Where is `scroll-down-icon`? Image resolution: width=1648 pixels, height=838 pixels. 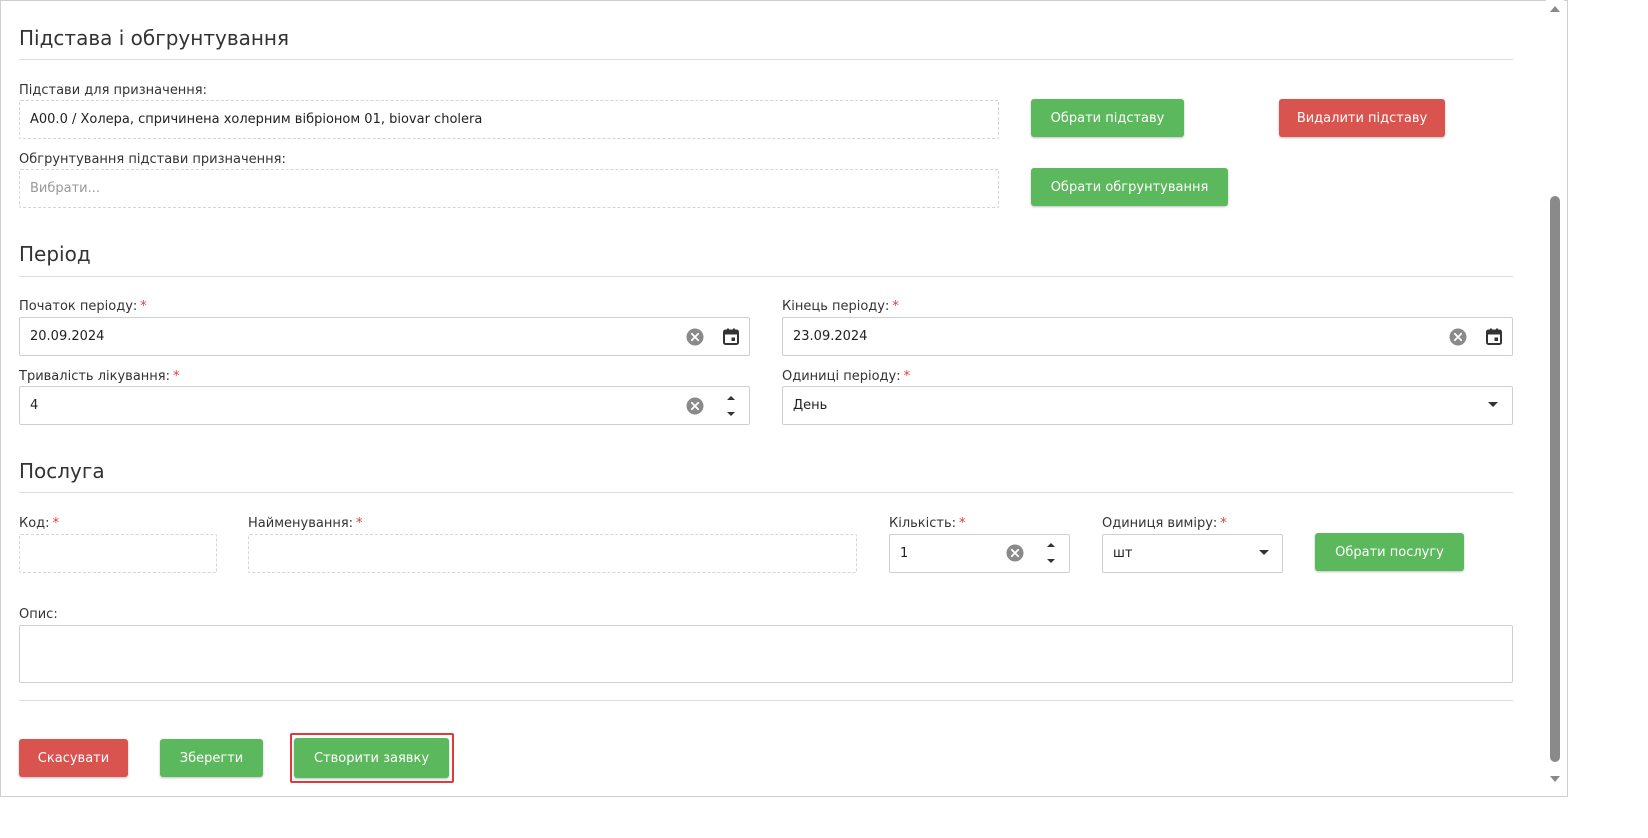
scroll-down-icon is located at coordinates (1555, 779).